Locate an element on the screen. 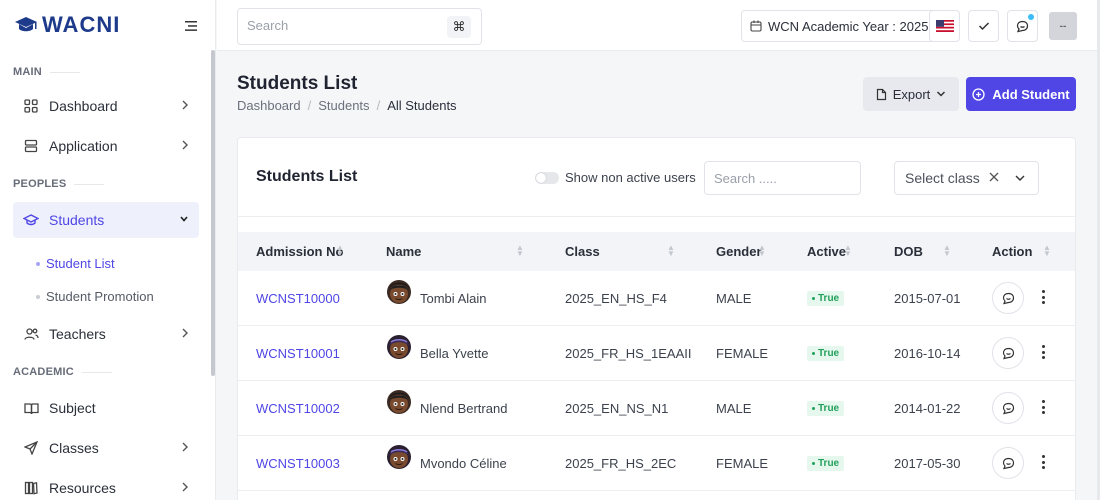 Image resolution: width=1100 pixels, height=500 pixels. sidebar-item-resources: Resources is located at coordinates (106, 485).